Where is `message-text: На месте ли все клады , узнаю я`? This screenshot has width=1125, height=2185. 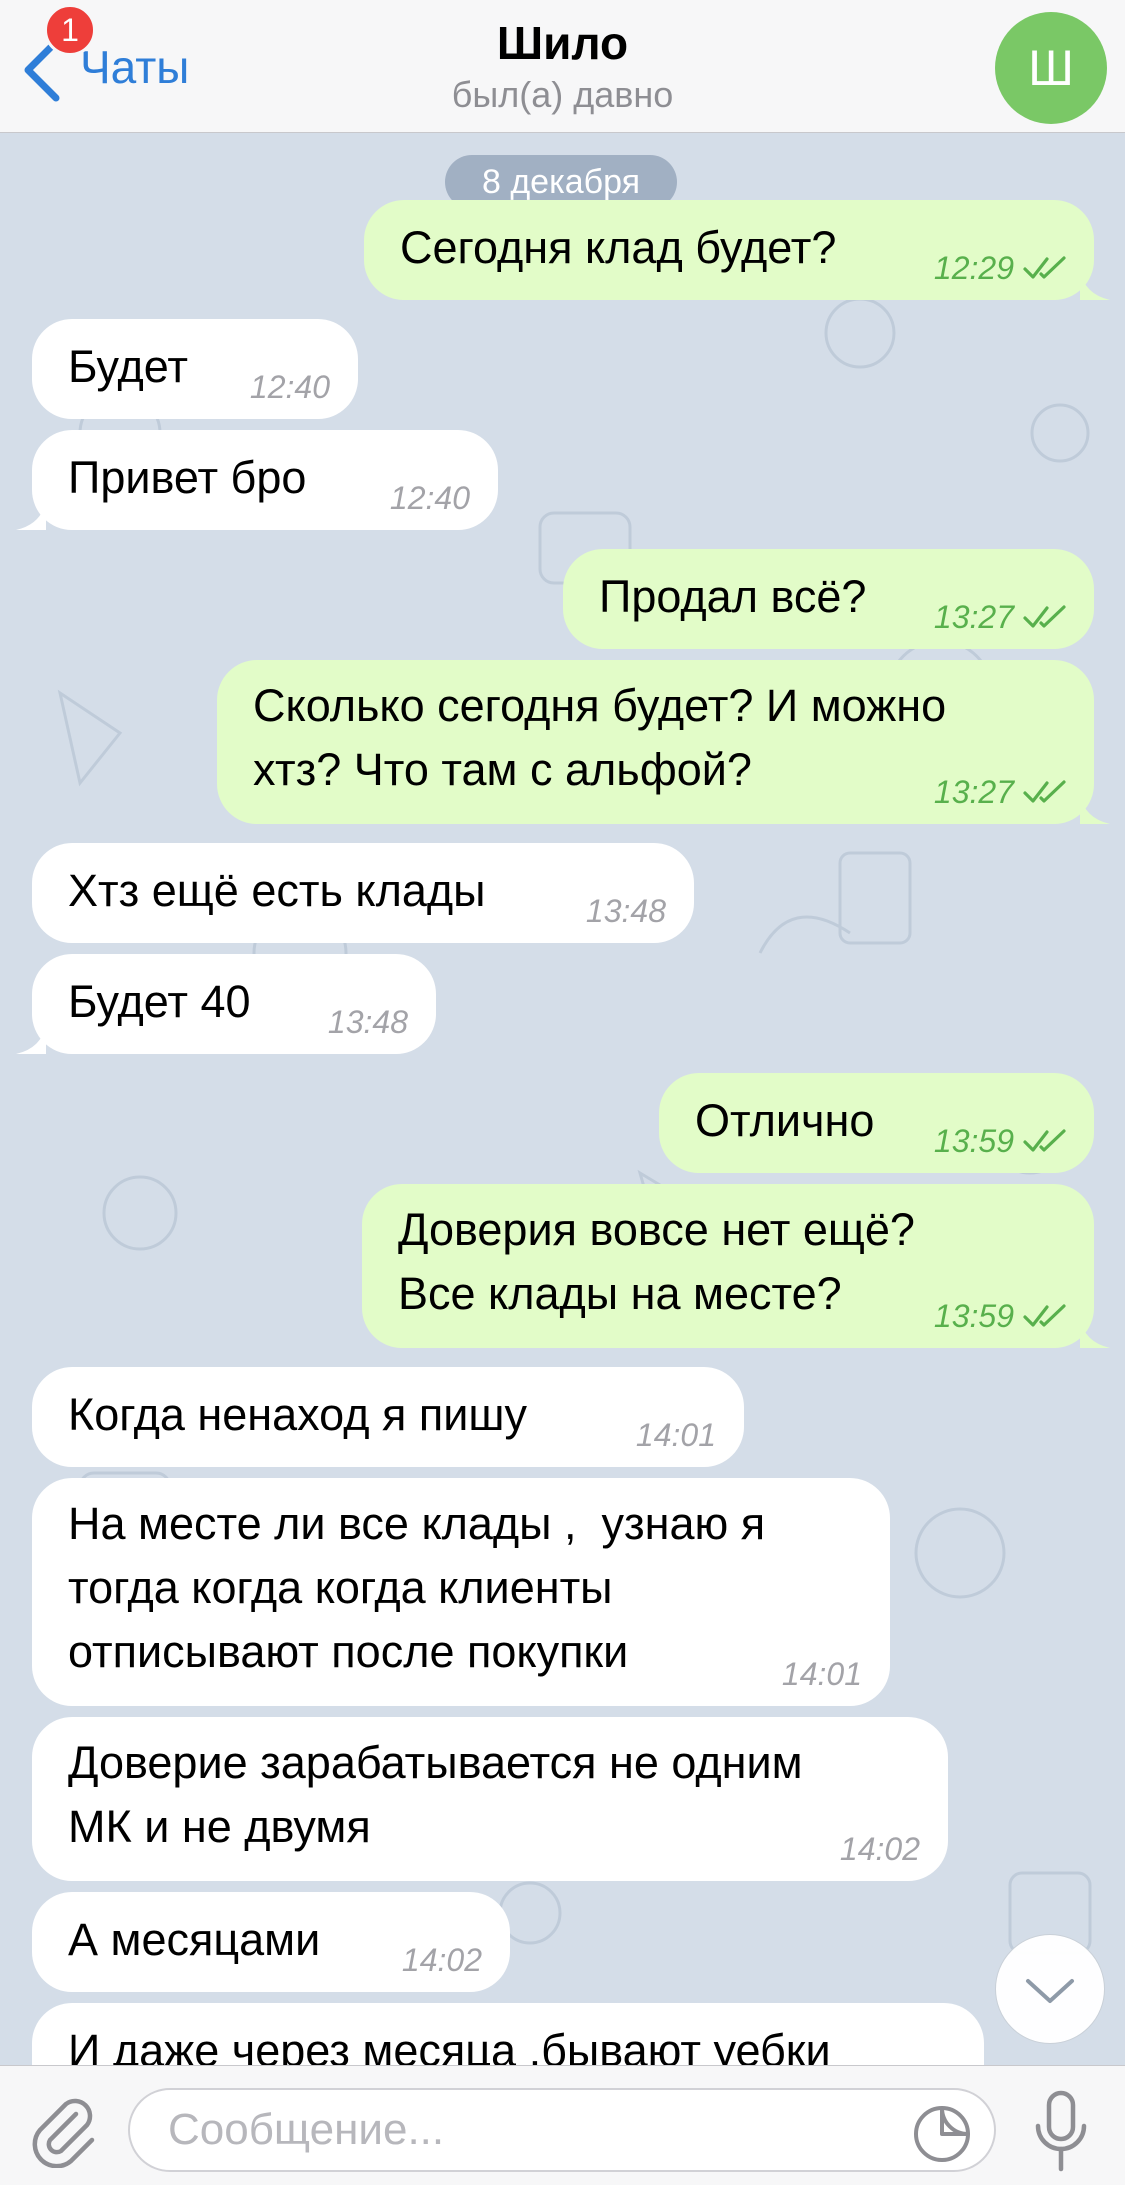
message-text: На месте ли все клады , узнаю я is located at coordinates (417, 1523).